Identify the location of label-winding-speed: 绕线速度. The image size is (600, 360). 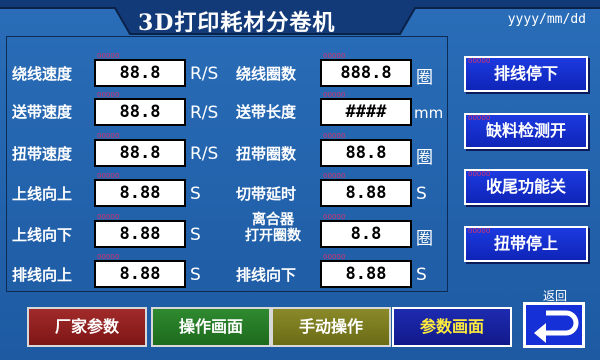
(42, 74).